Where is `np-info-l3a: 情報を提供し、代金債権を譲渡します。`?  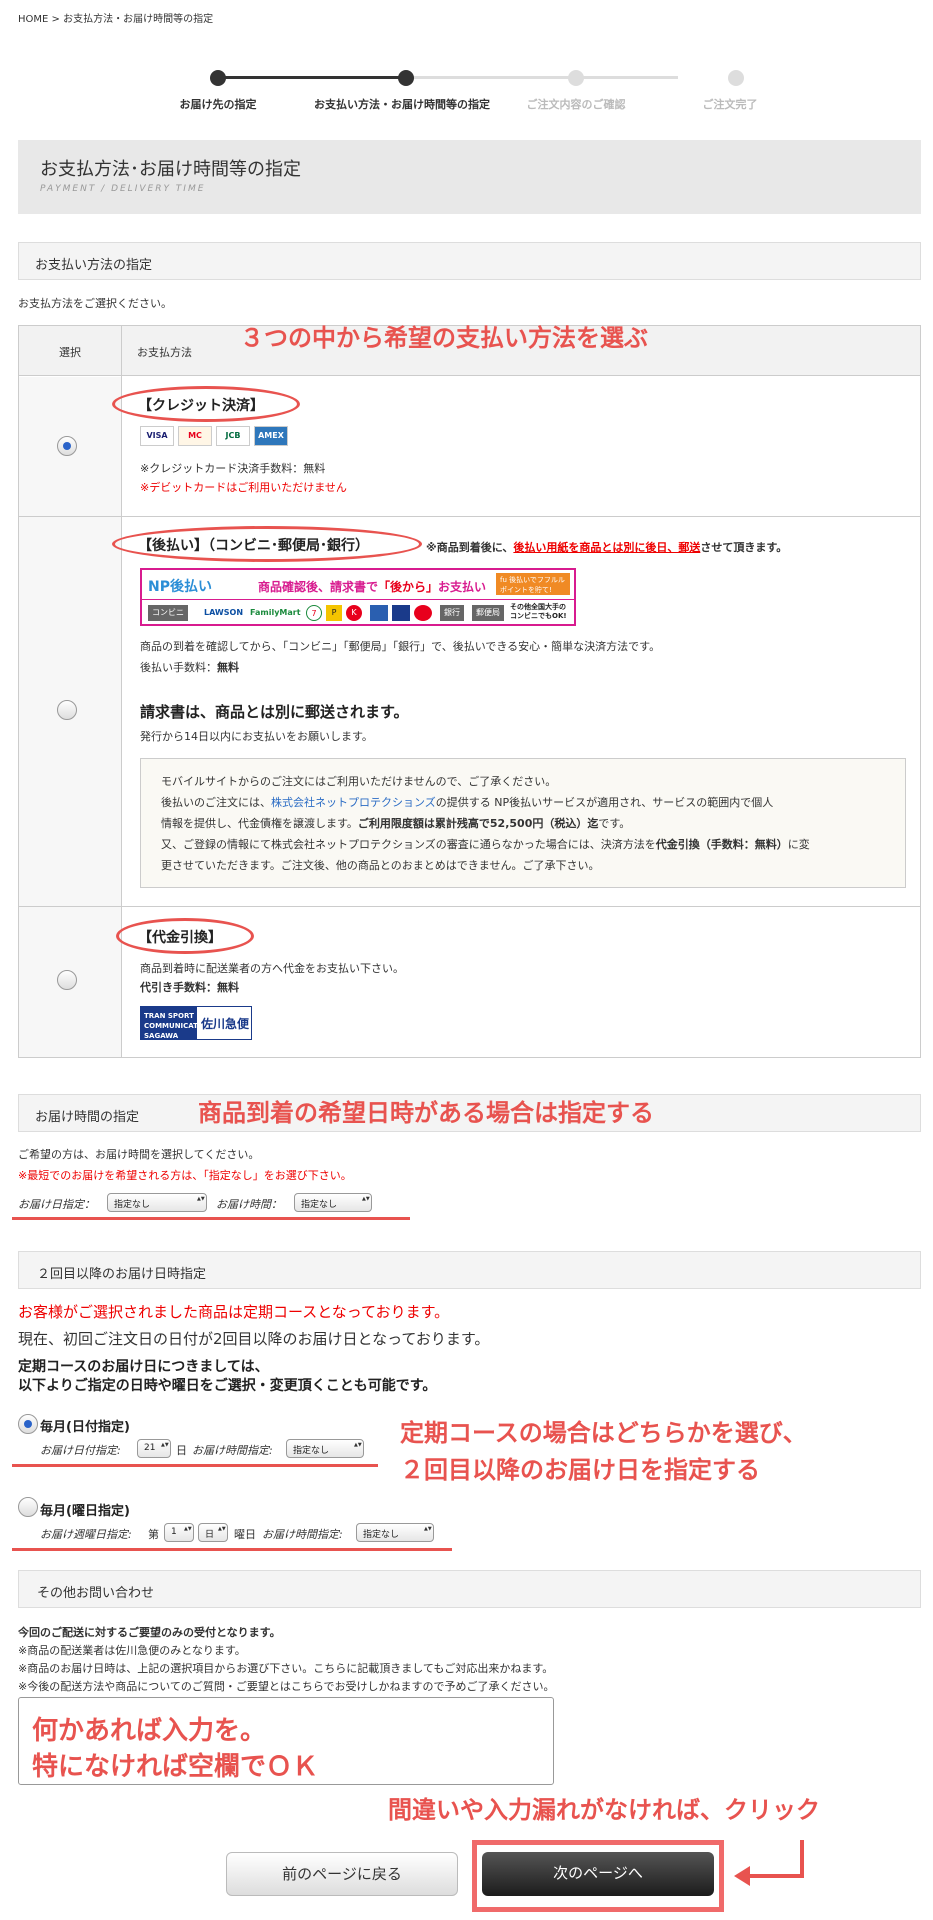 np-info-l3a: 情報を提供し、代金債権を譲渡します。 is located at coordinates (259, 823).